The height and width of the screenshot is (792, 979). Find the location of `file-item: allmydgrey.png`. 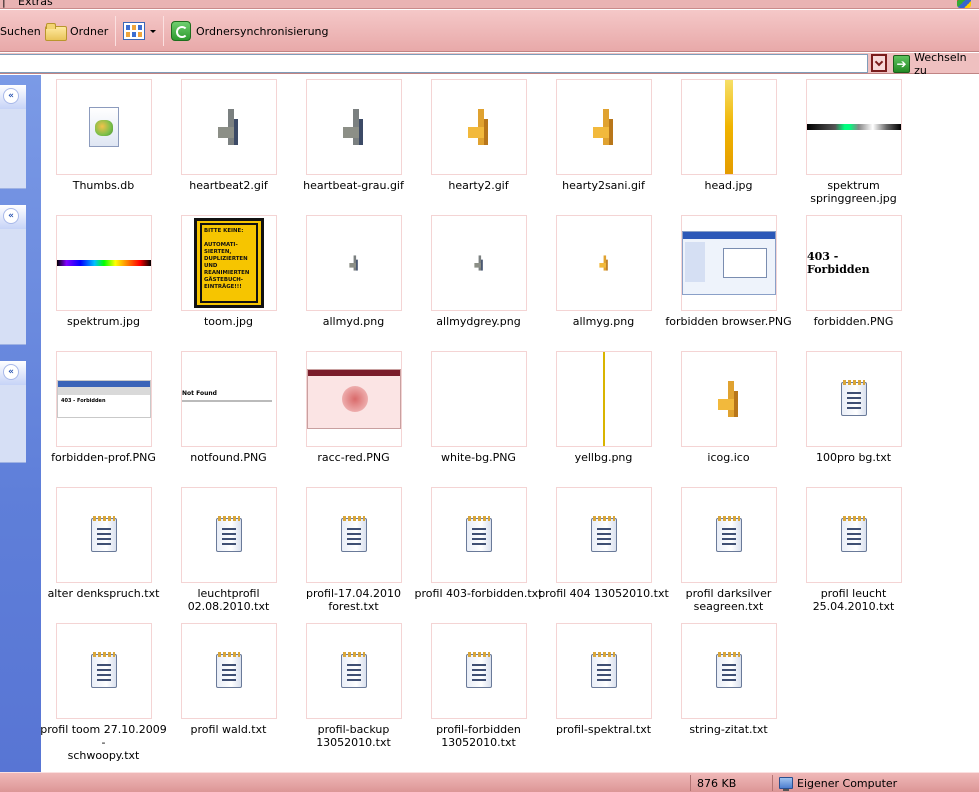

file-item: allmydgrey.png is located at coordinates (478, 279).